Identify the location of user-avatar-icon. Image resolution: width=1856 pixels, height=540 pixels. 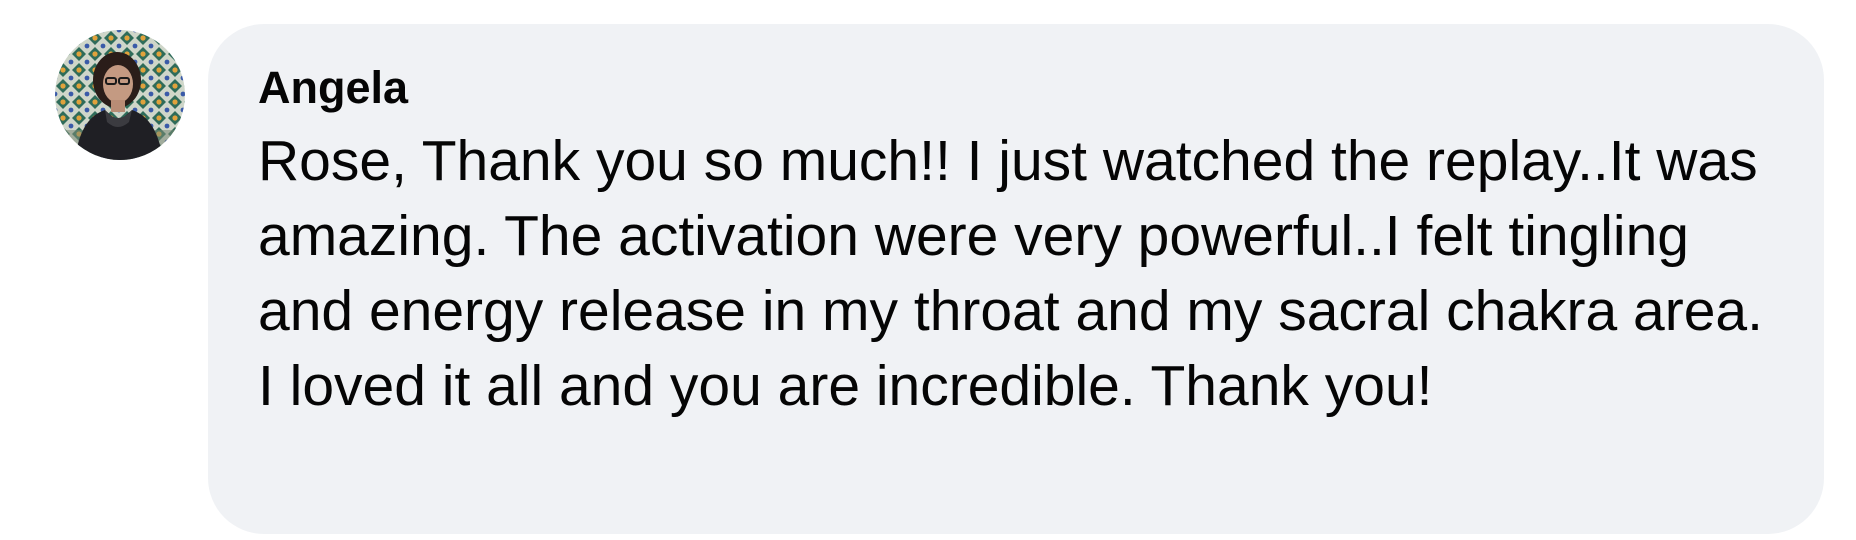
(120, 95).